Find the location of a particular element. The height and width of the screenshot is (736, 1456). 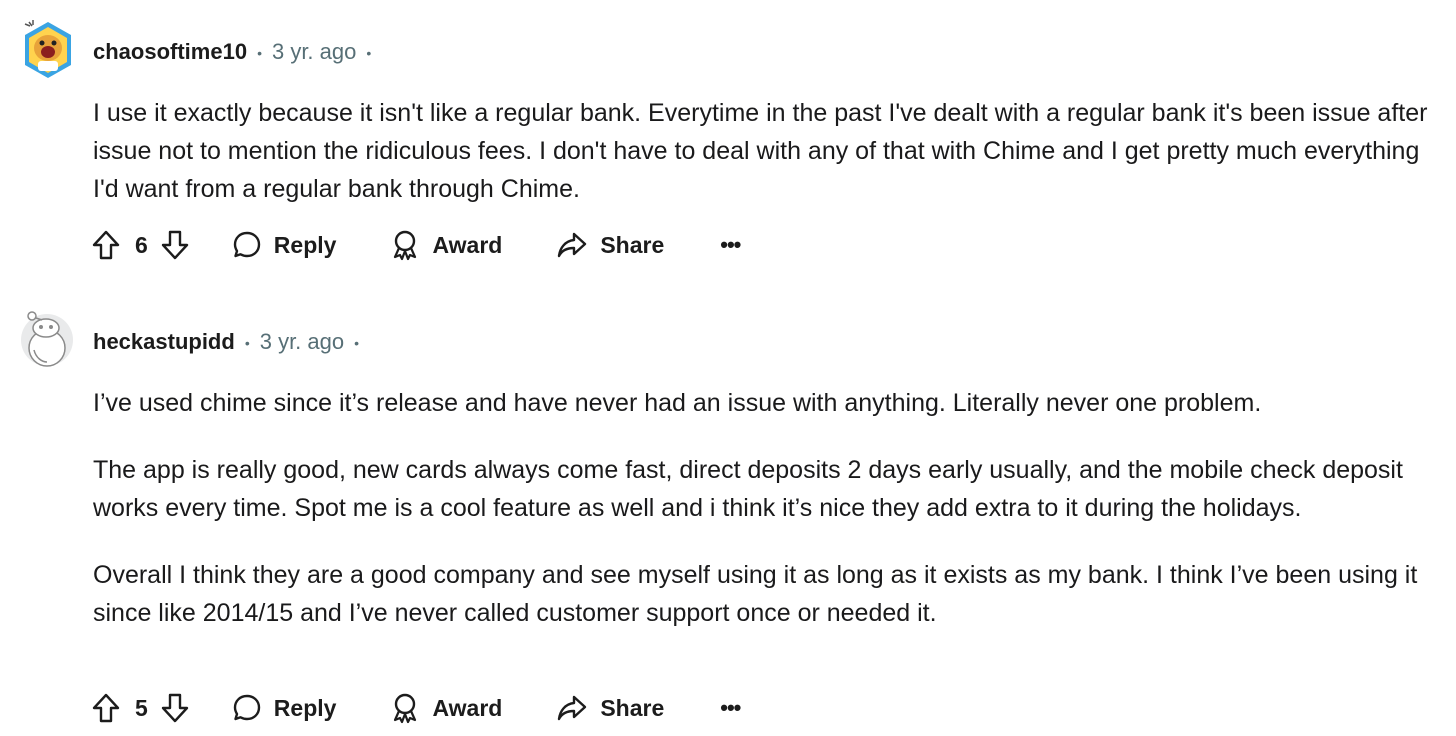

username: chaosoftime10 is located at coordinates (170, 52).